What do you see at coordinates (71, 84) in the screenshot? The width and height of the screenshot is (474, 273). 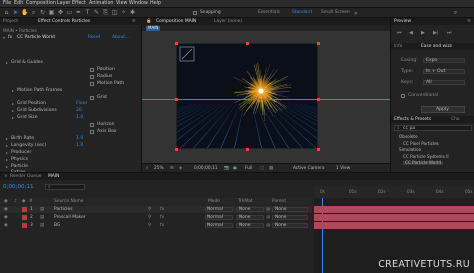 I see `effect-property-row: Motion Path` at bounding box center [71, 84].